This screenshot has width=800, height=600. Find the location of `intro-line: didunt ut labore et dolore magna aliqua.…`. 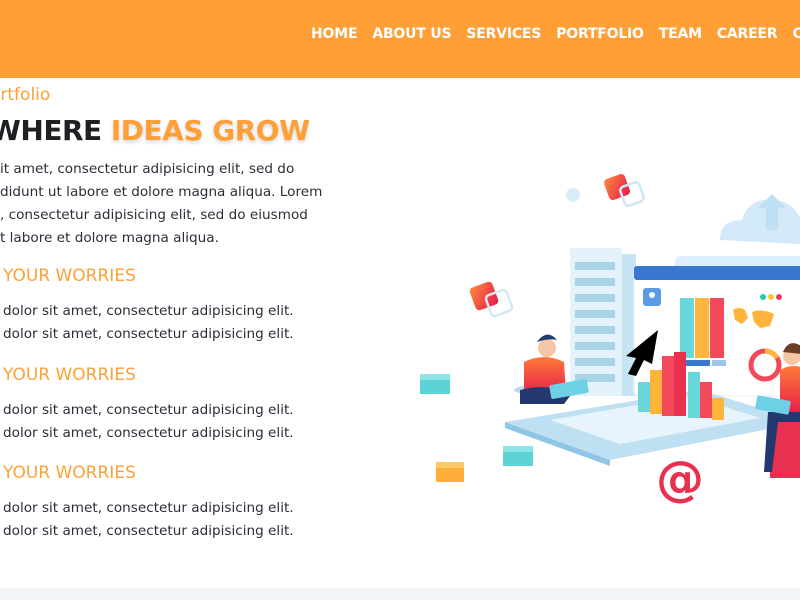

intro-line: didunt ut labore et dolore magna aliqua.… is located at coordinates (161, 192).